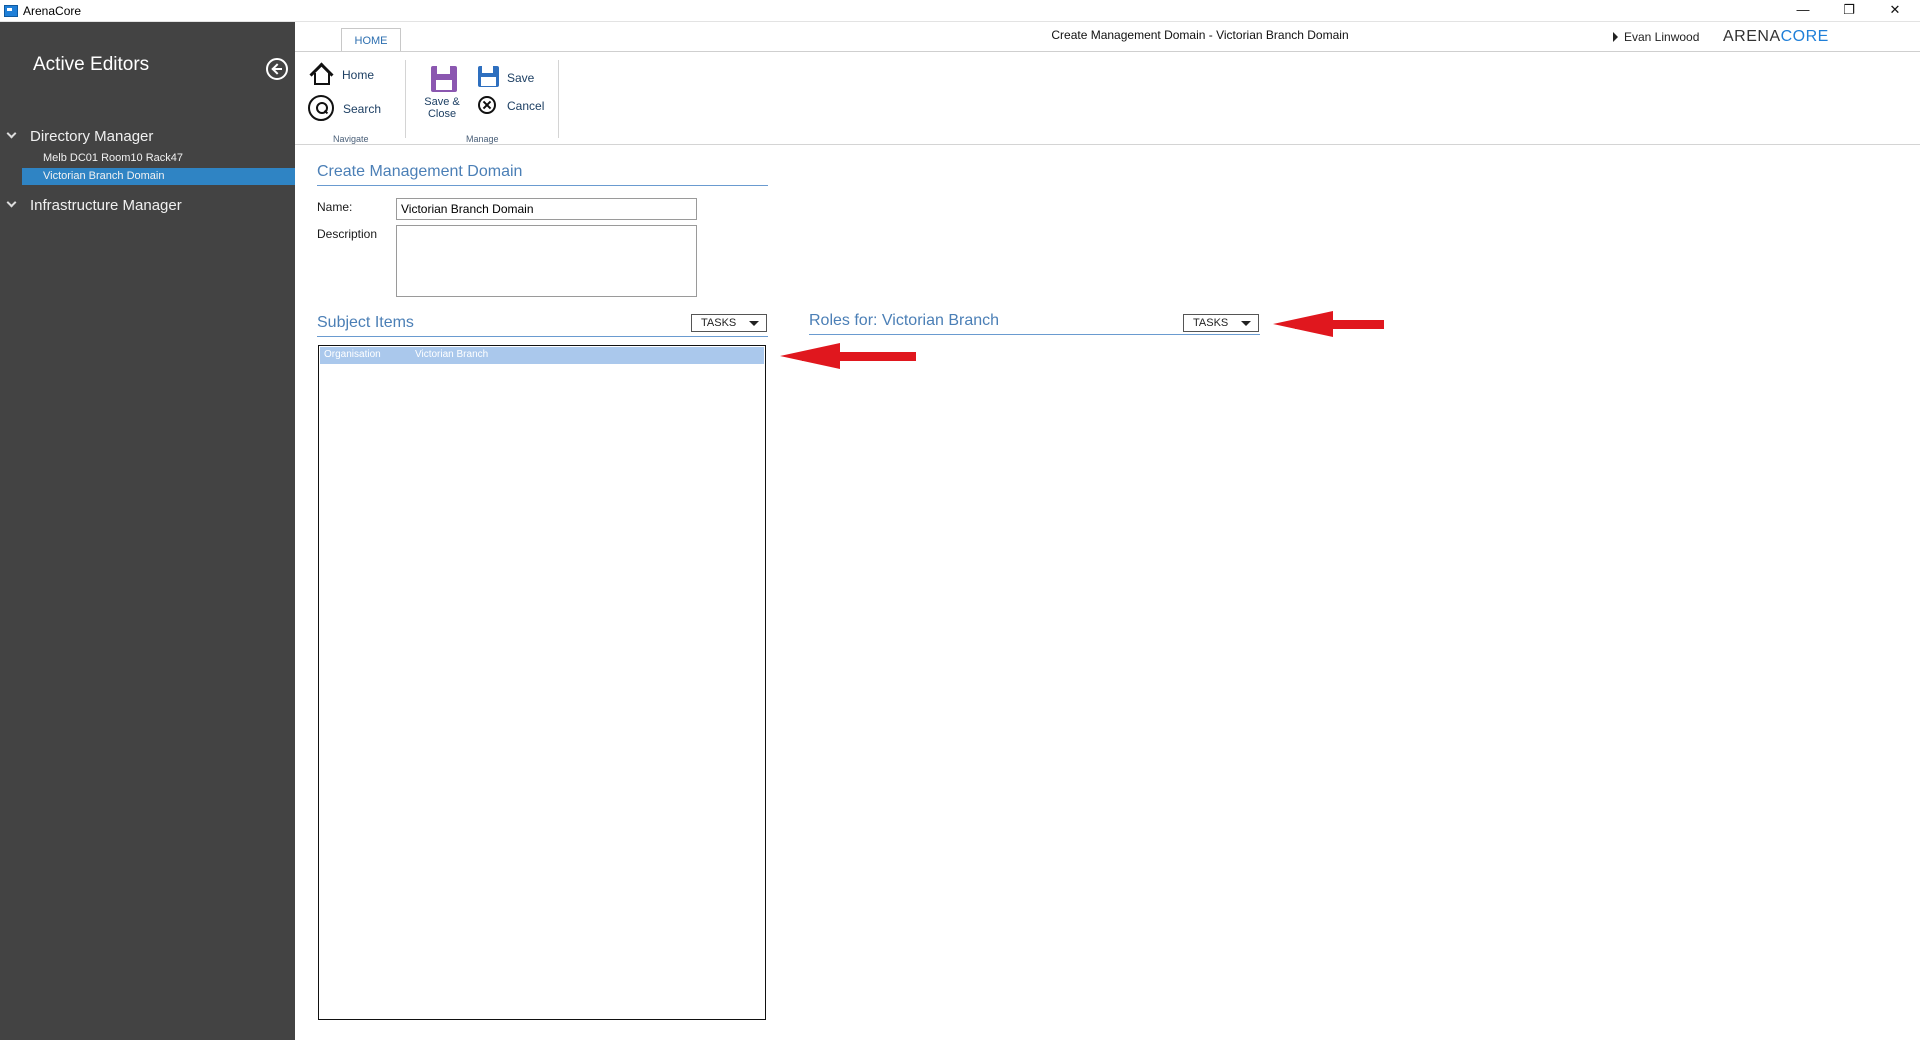 The height and width of the screenshot is (1040, 1920). What do you see at coordinates (277, 69) in the screenshot?
I see `collapse-sidebar-icon` at bounding box center [277, 69].